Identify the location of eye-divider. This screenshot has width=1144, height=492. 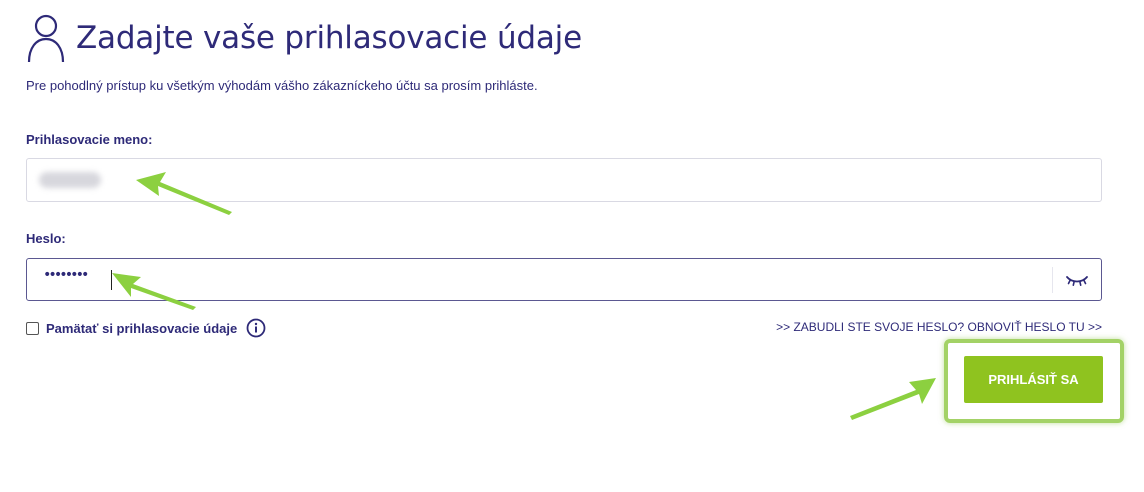
(1052, 280).